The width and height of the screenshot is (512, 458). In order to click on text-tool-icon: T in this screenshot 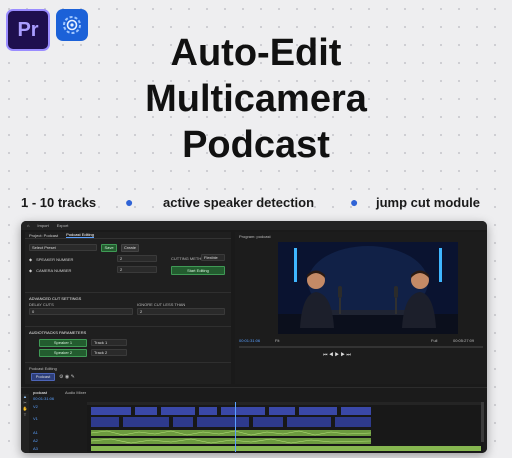, I will do `click(25, 415)`.